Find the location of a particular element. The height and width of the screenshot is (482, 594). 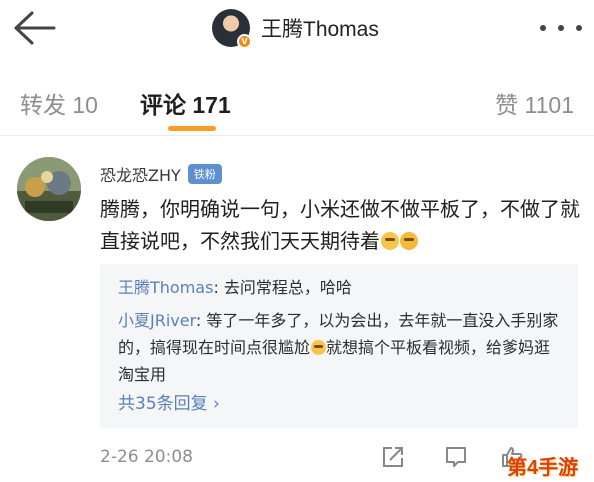

avatar-image is located at coordinates (49, 189).